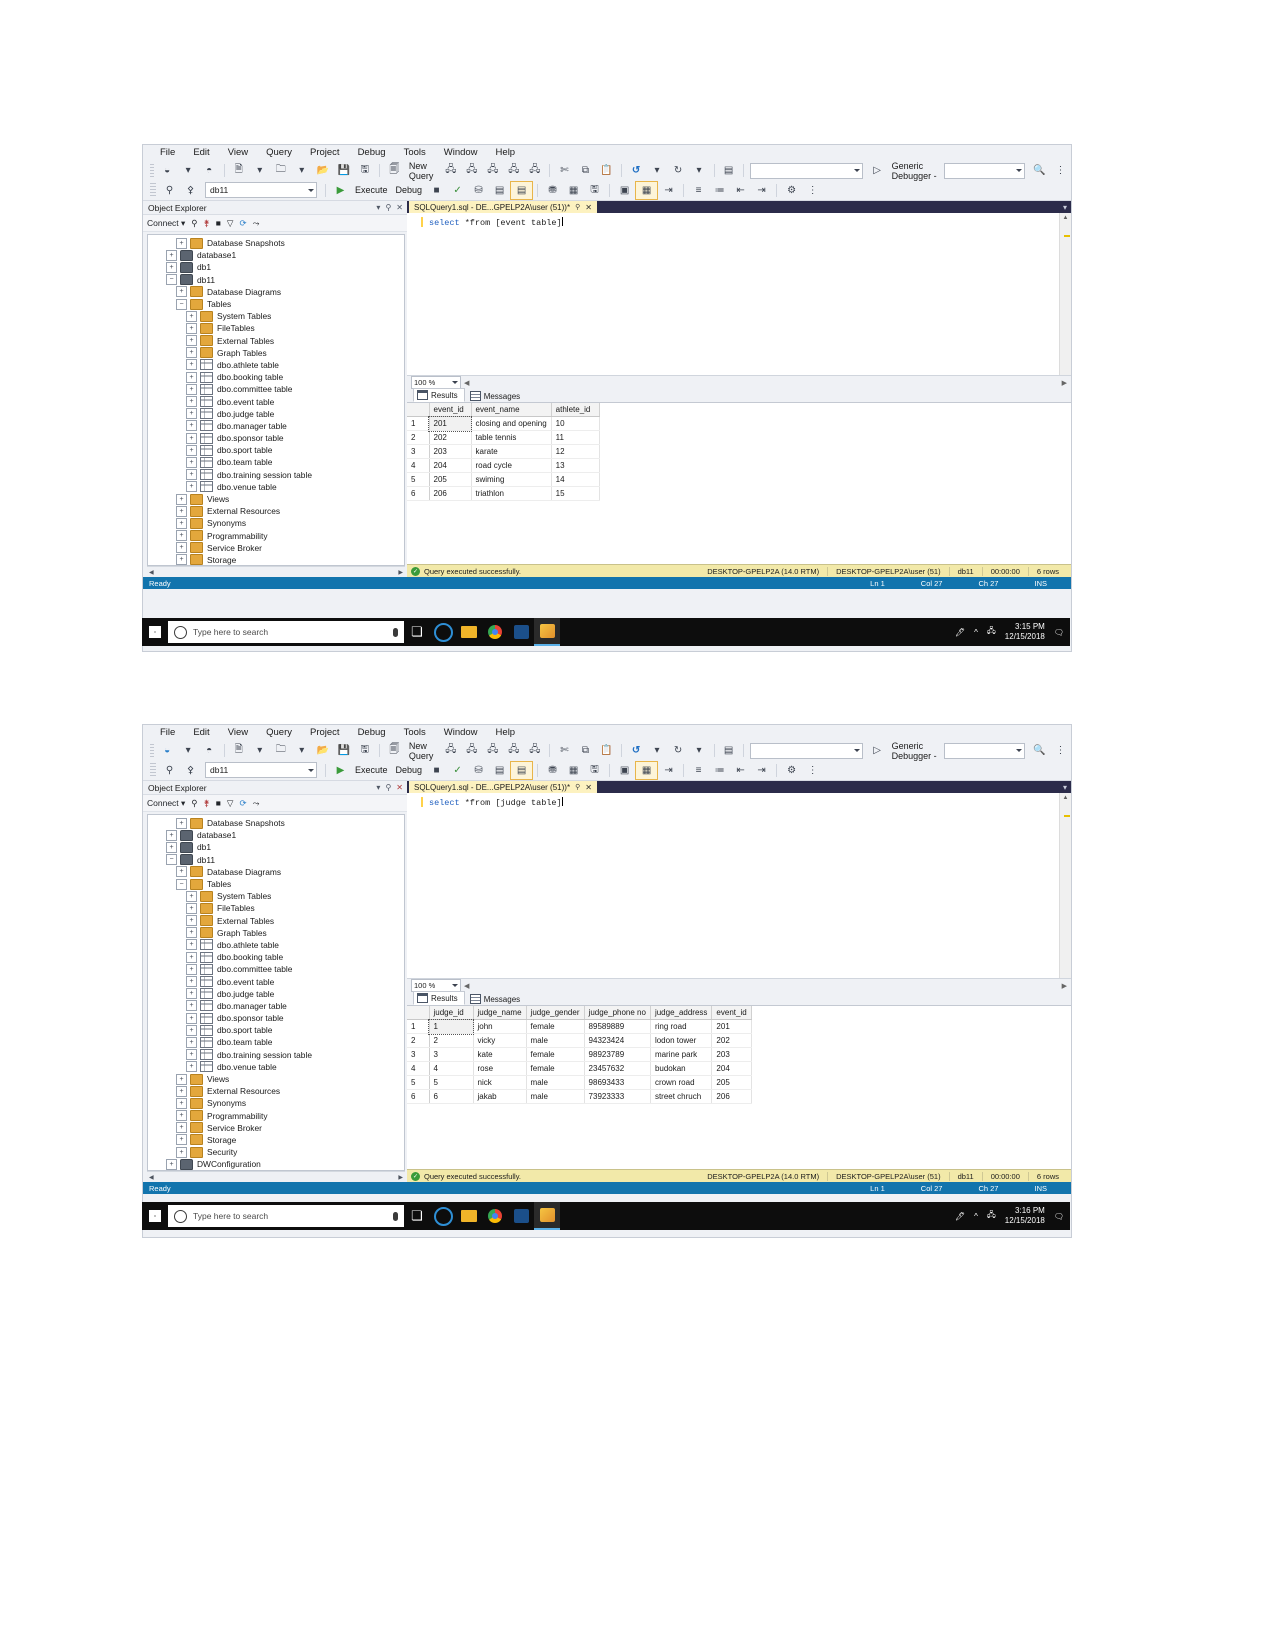 The image size is (1275, 1650). I want to click on grid-header-judge-gender: judge_gender, so click(555, 1013).